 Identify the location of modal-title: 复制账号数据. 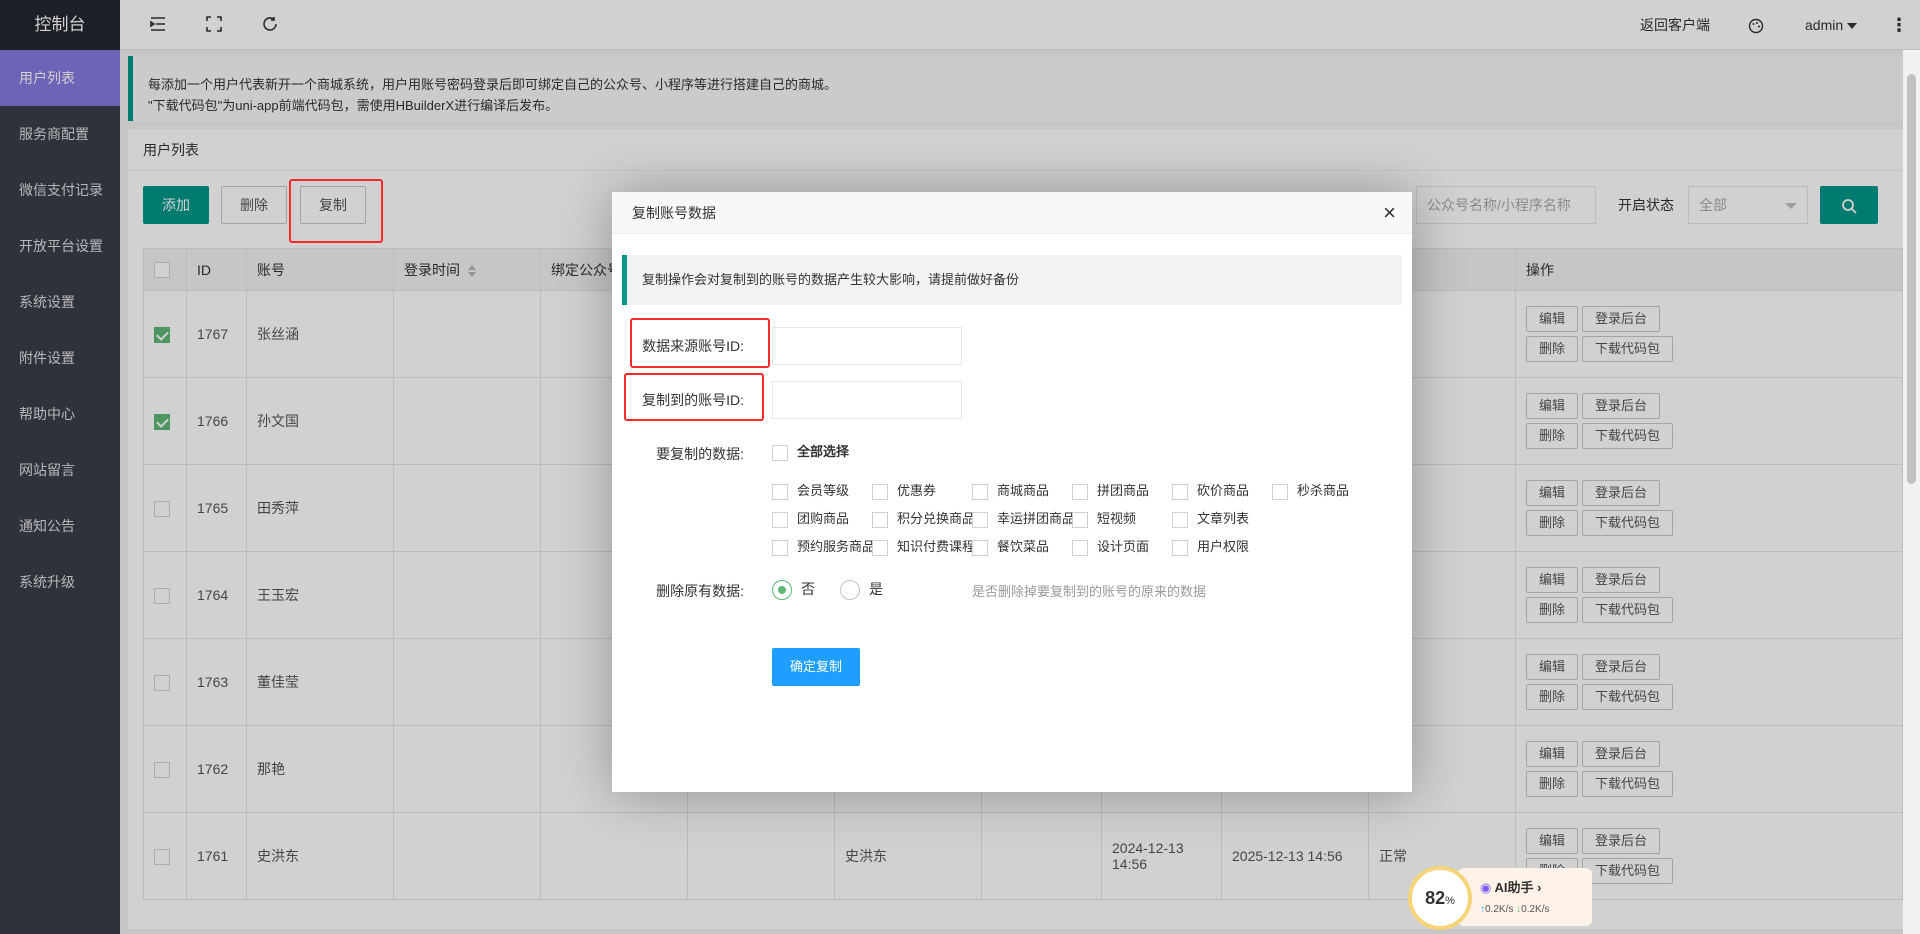
(1012, 213).